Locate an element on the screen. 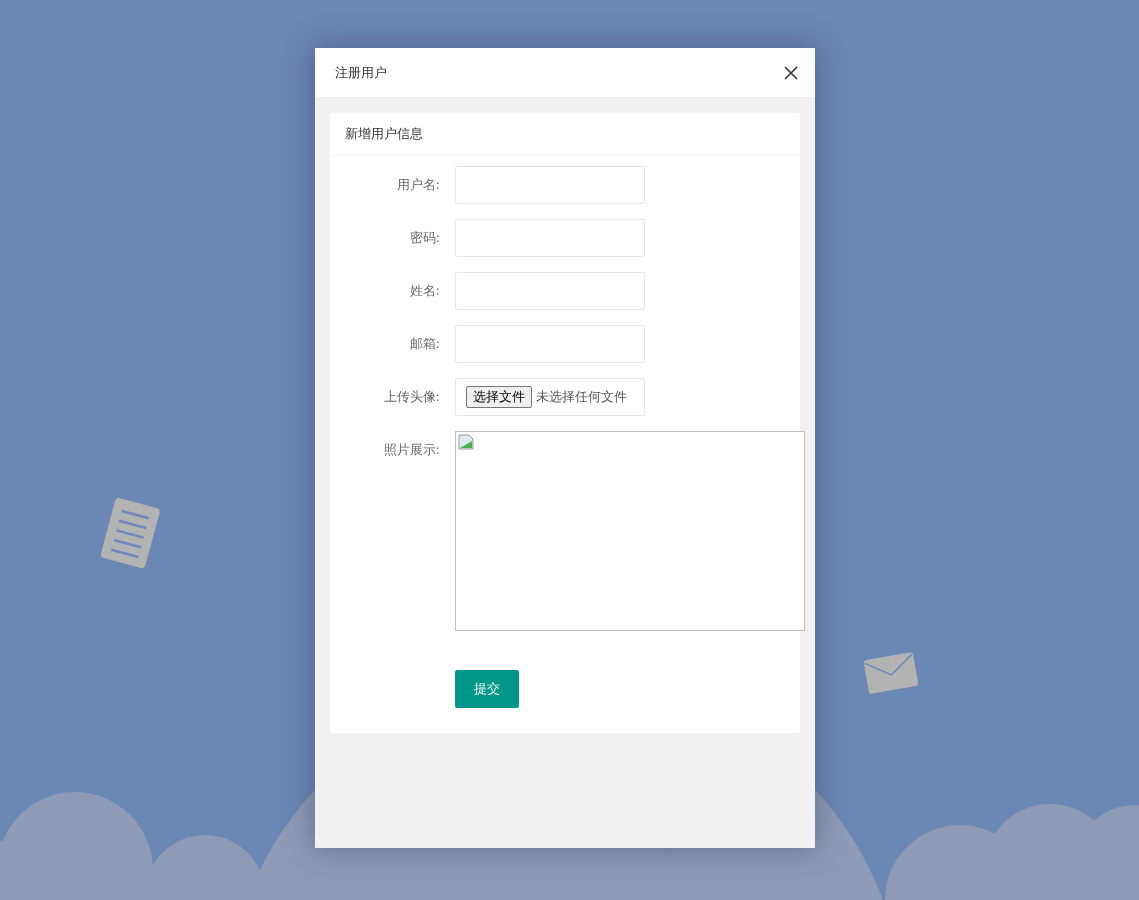 This screenshot has width=1139, height=900. broken-image-icon is located at coordinates (466, 442).